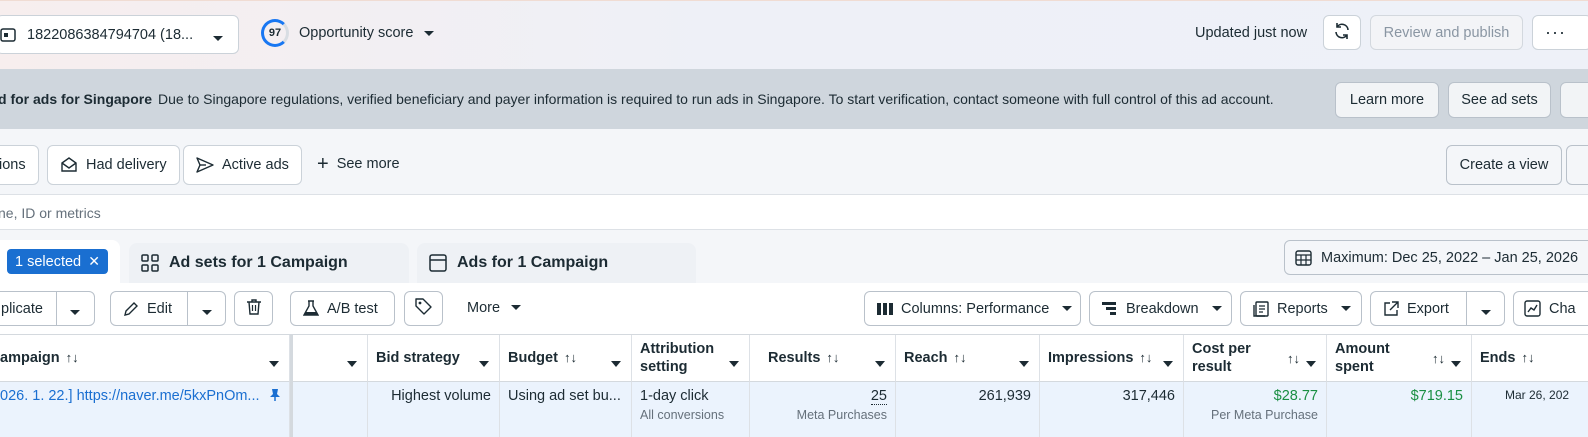 This screenshot has width=1588, height=437. Describe the element at coordinates (399, 213) in the screenshot. I see `search-input` at that location.